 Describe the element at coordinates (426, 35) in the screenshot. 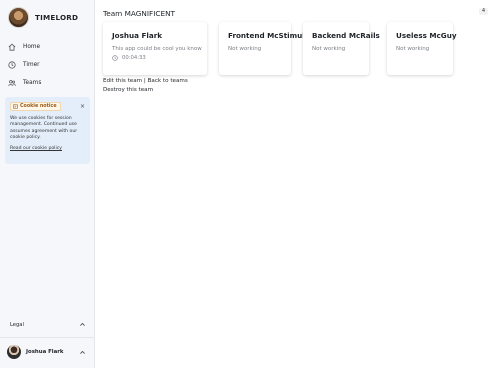

I see `member-name: Useless McGuy` at that location.